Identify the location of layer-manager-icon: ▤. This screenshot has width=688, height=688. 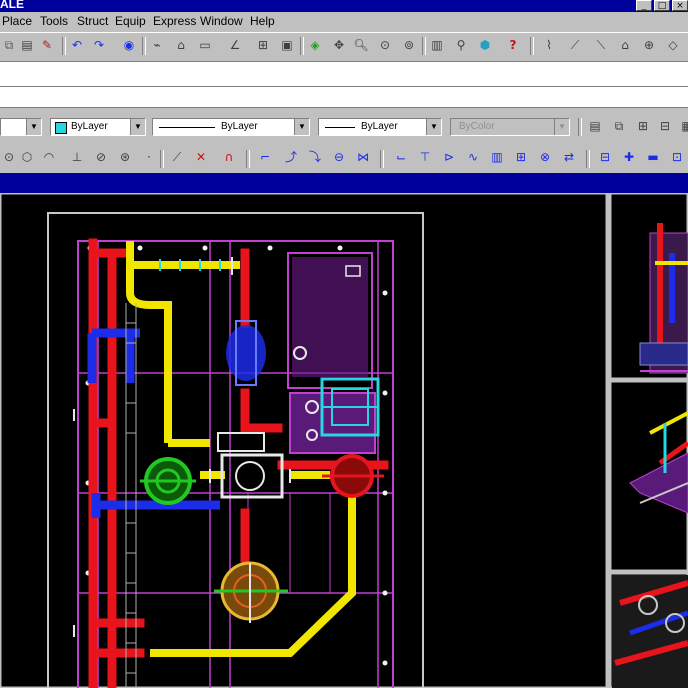
(595, 126).